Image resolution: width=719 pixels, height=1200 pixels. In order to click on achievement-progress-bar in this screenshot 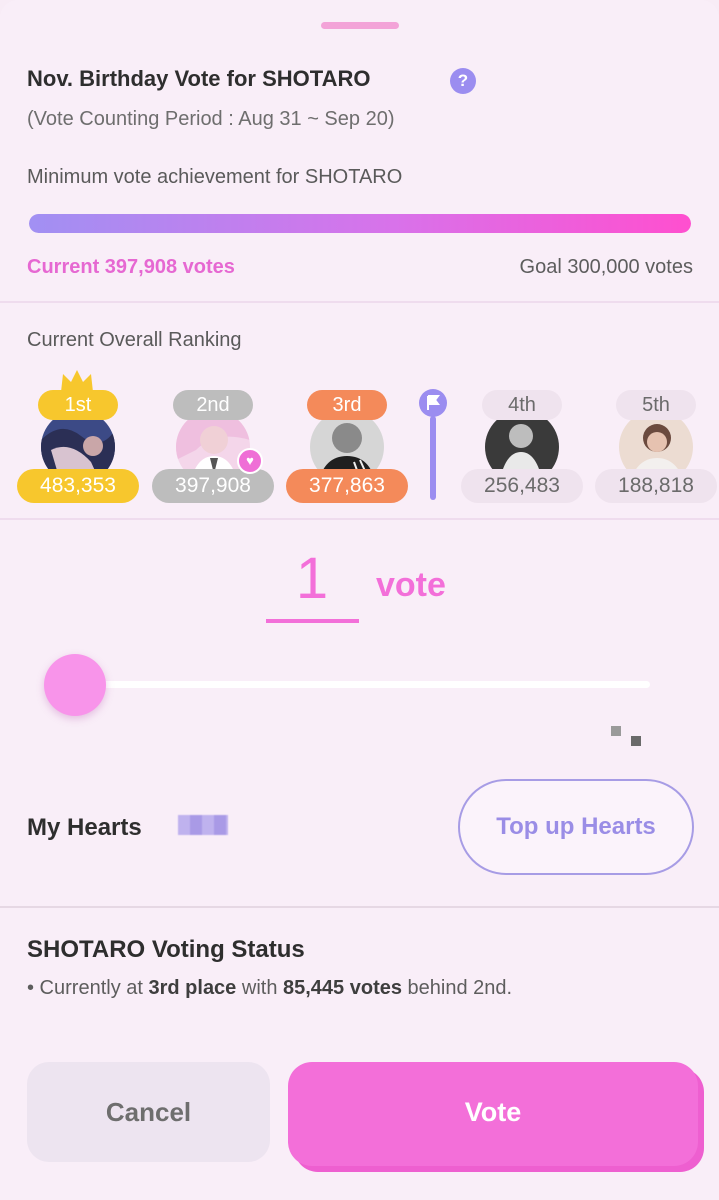, I will do `click(360, 223)`.